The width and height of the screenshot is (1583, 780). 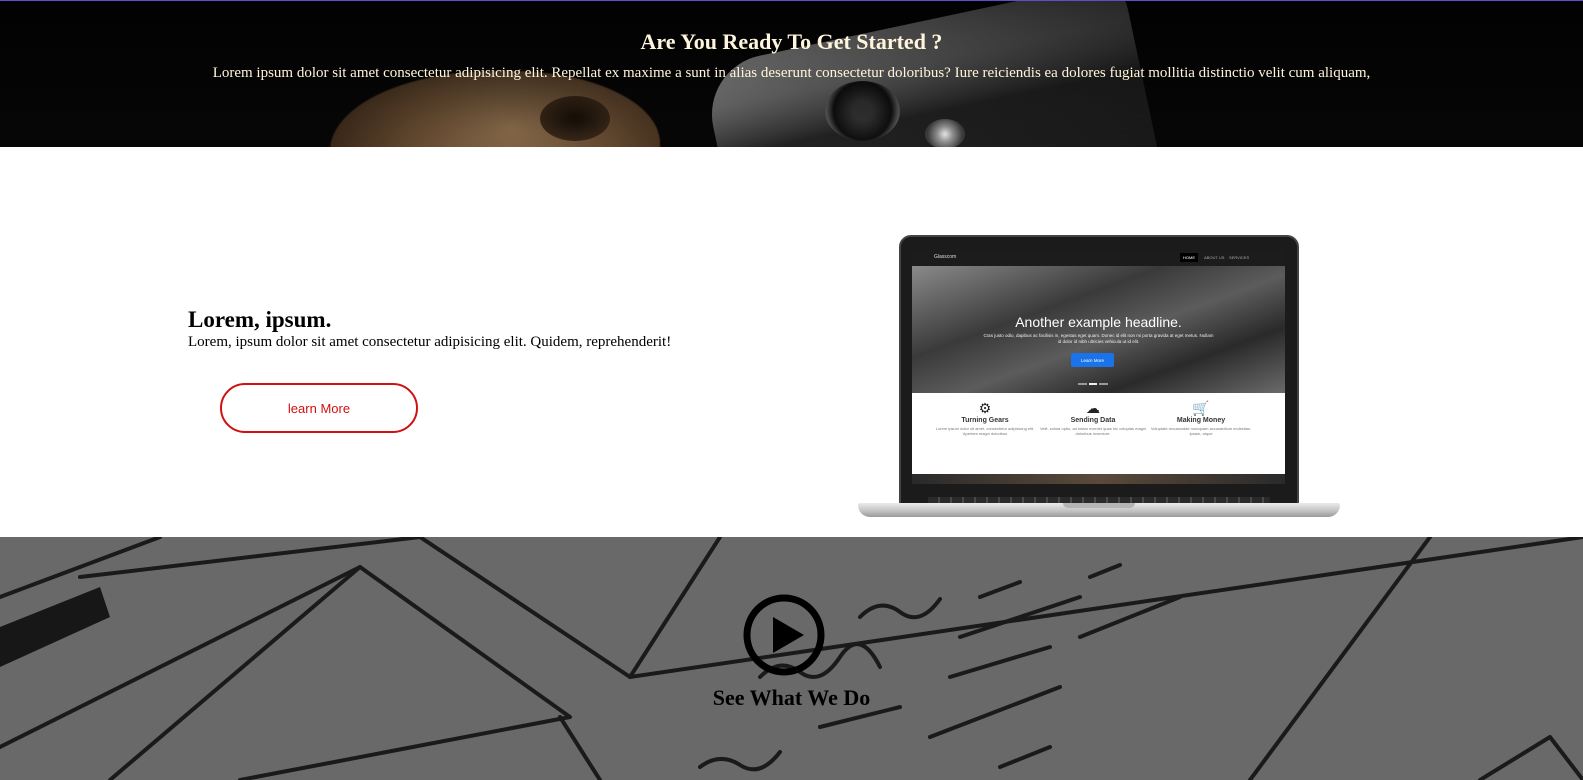 I want to click on cart-icon: 🛒, so click(x=1201, y=408).